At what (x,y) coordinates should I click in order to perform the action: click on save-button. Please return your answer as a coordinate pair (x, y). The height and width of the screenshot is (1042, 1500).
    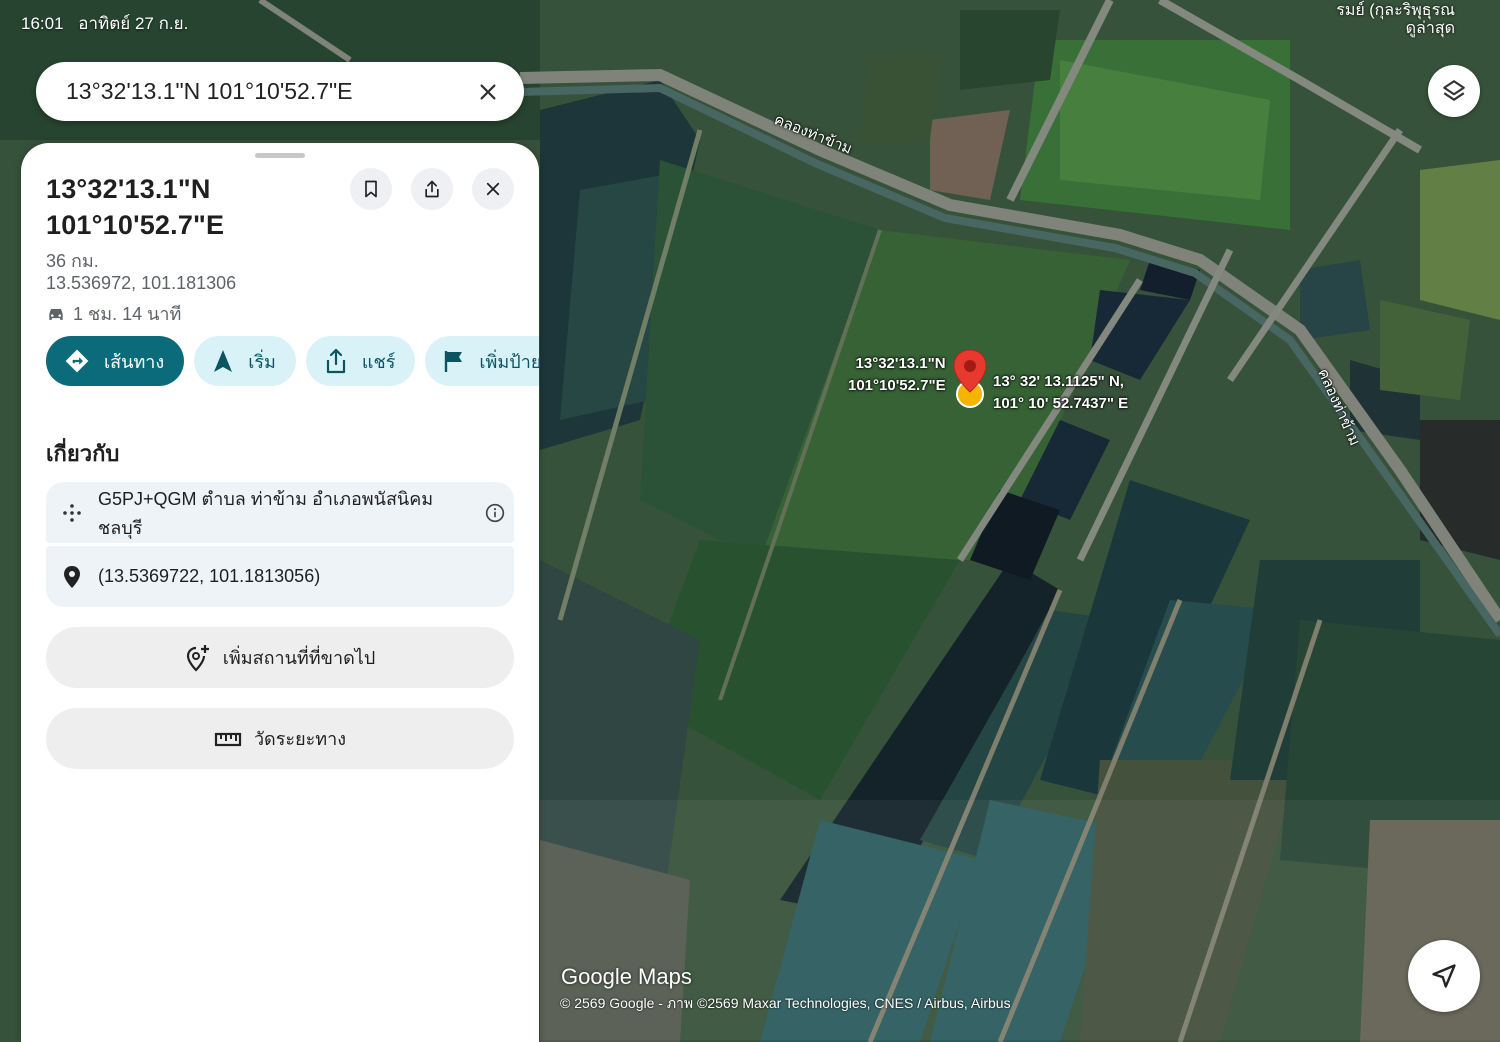
    Looking at the image, I should click on (371, 189).